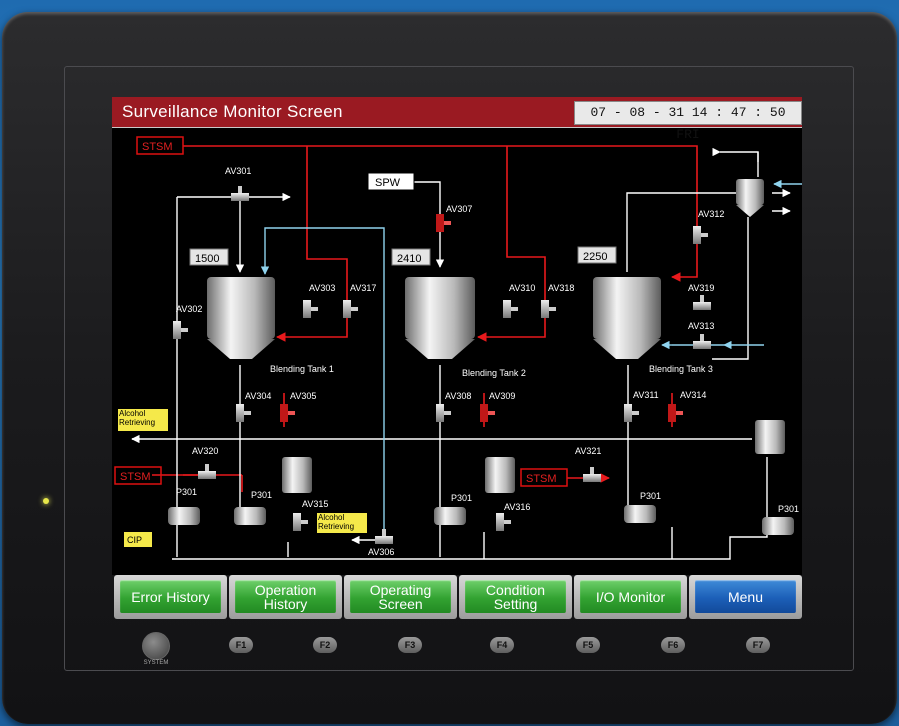 The image size is (899, 726). I want to click on io-monitor-button: I/O Monitor, so click(630, 597).